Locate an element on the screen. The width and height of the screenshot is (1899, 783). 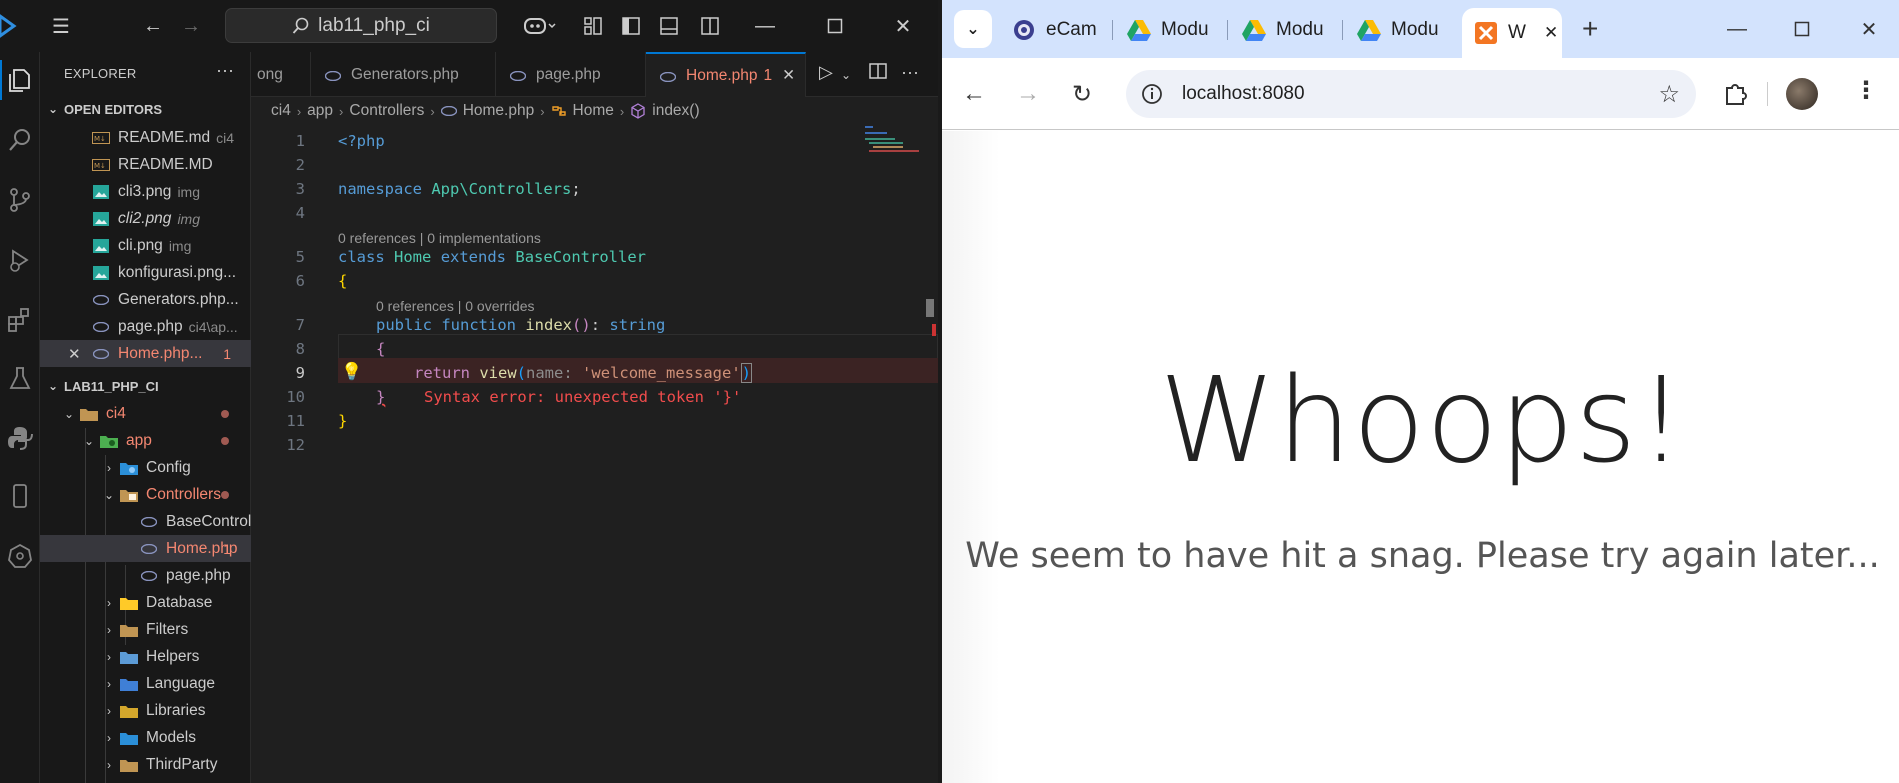
svg-text: M↓ is located at coordinates (100, 139).